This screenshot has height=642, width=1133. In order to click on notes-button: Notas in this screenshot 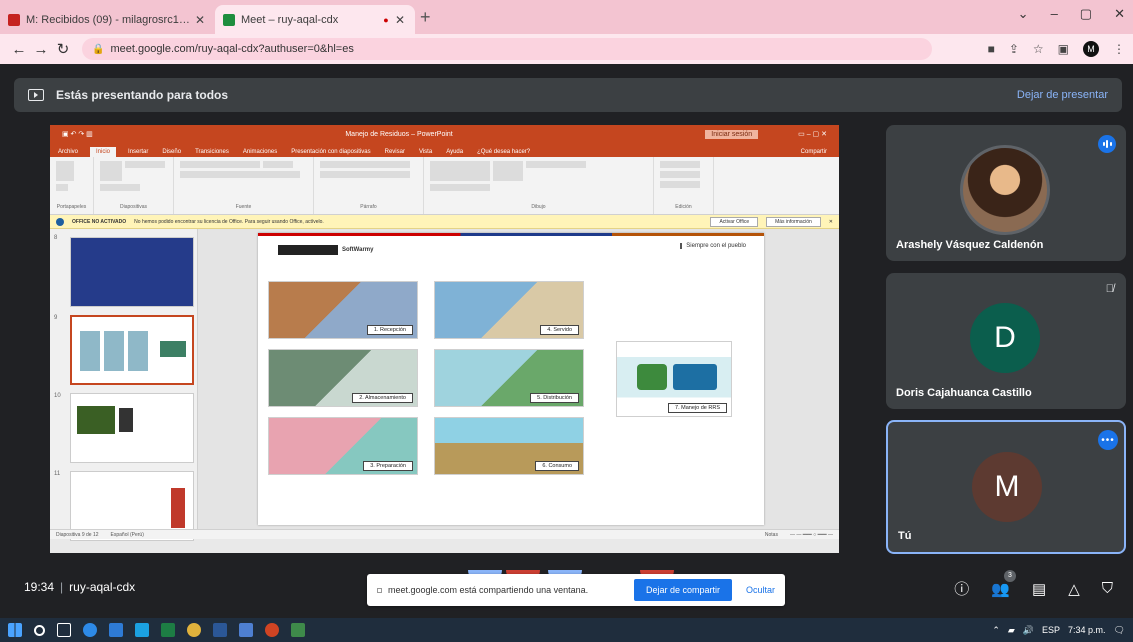, I will do `click(771, 535)`.